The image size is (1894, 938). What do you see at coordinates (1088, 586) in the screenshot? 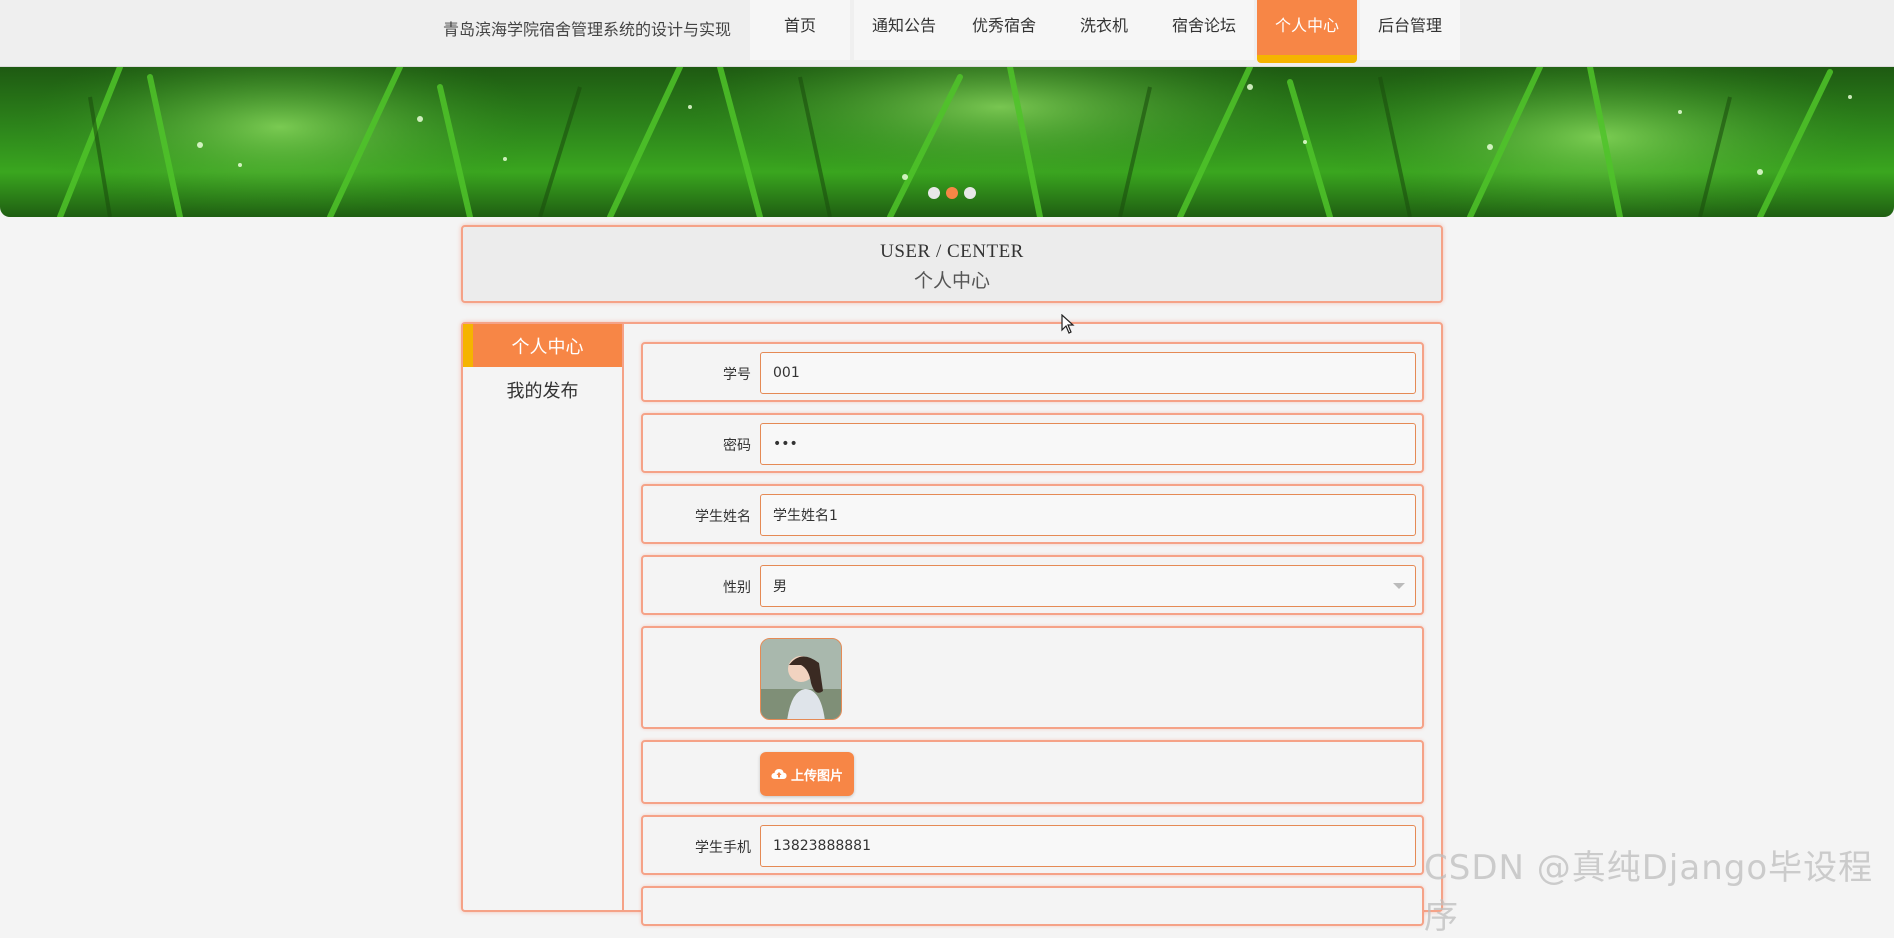
I see `gender-select: 男` at bounding box center [1088, 586].